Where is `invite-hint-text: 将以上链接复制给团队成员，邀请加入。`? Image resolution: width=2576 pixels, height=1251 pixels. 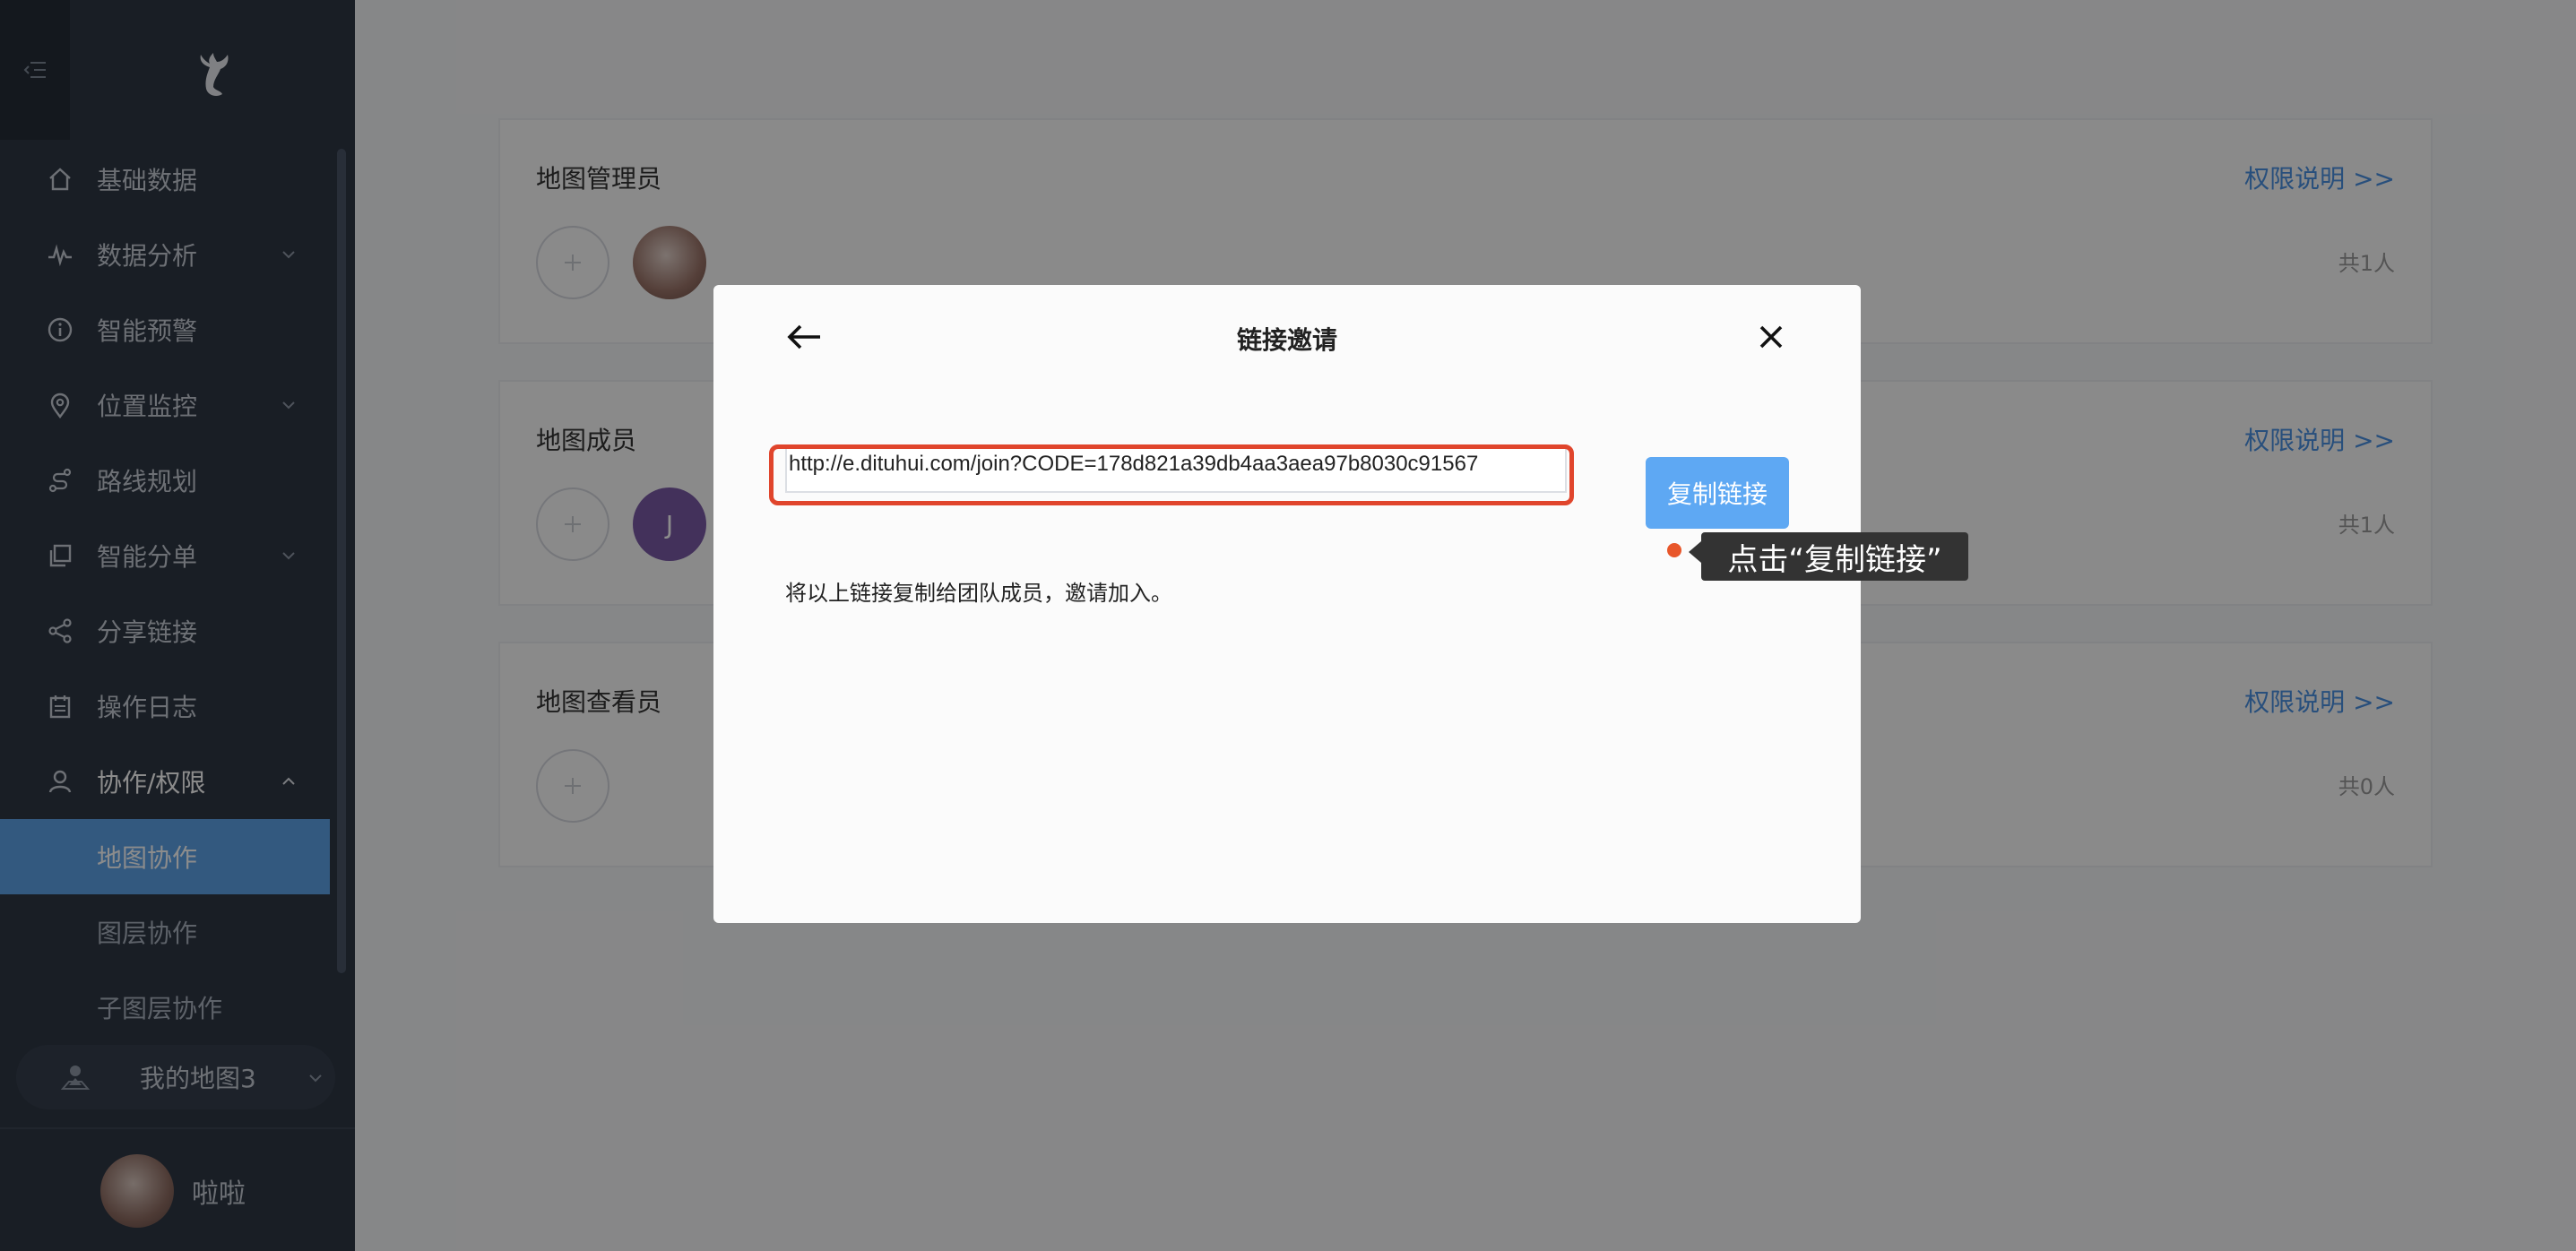 invite-hint-text: 将以上链接复制给团队成员，邀请加入。 is located at coordinates (978, 593).